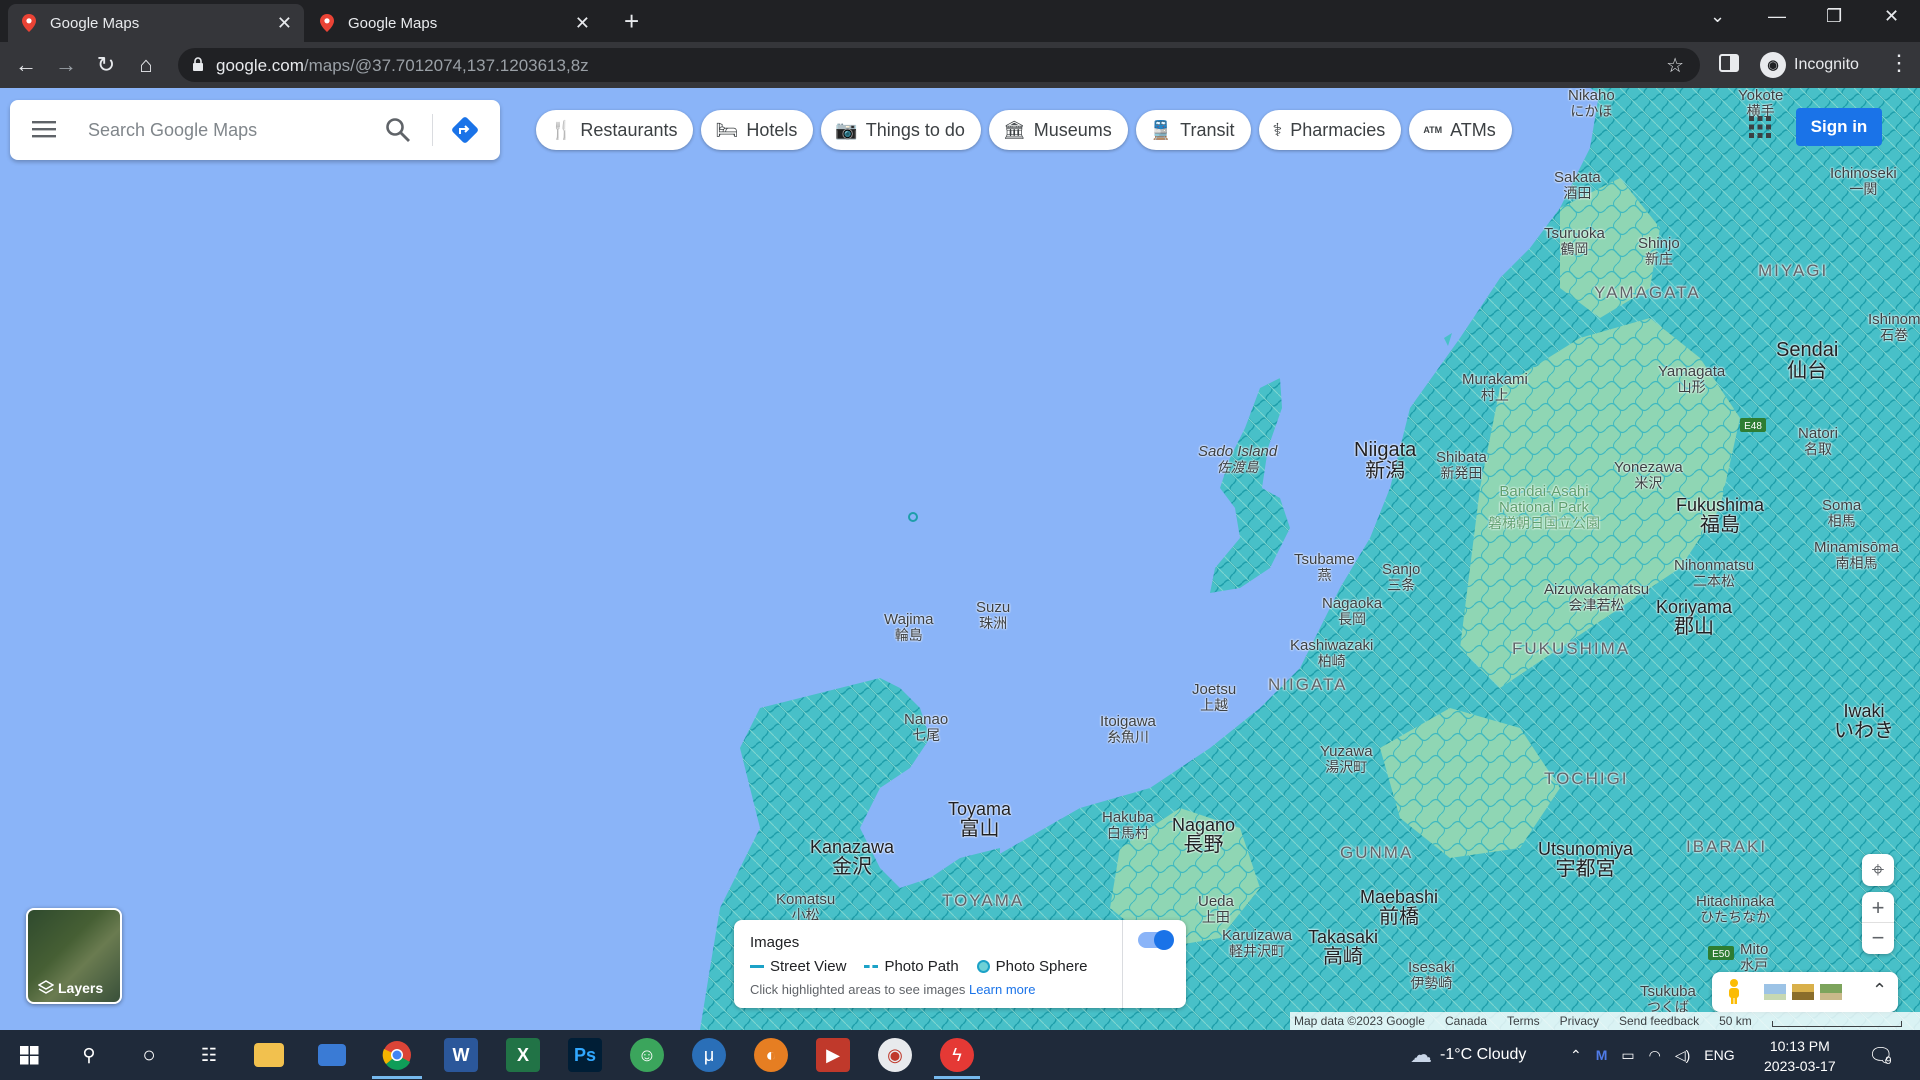 This screenshot has height=1080, width=1920. Describe the element at coordinates (523, 1055) in the screenshot. I see `excel-icon: X` at that location.